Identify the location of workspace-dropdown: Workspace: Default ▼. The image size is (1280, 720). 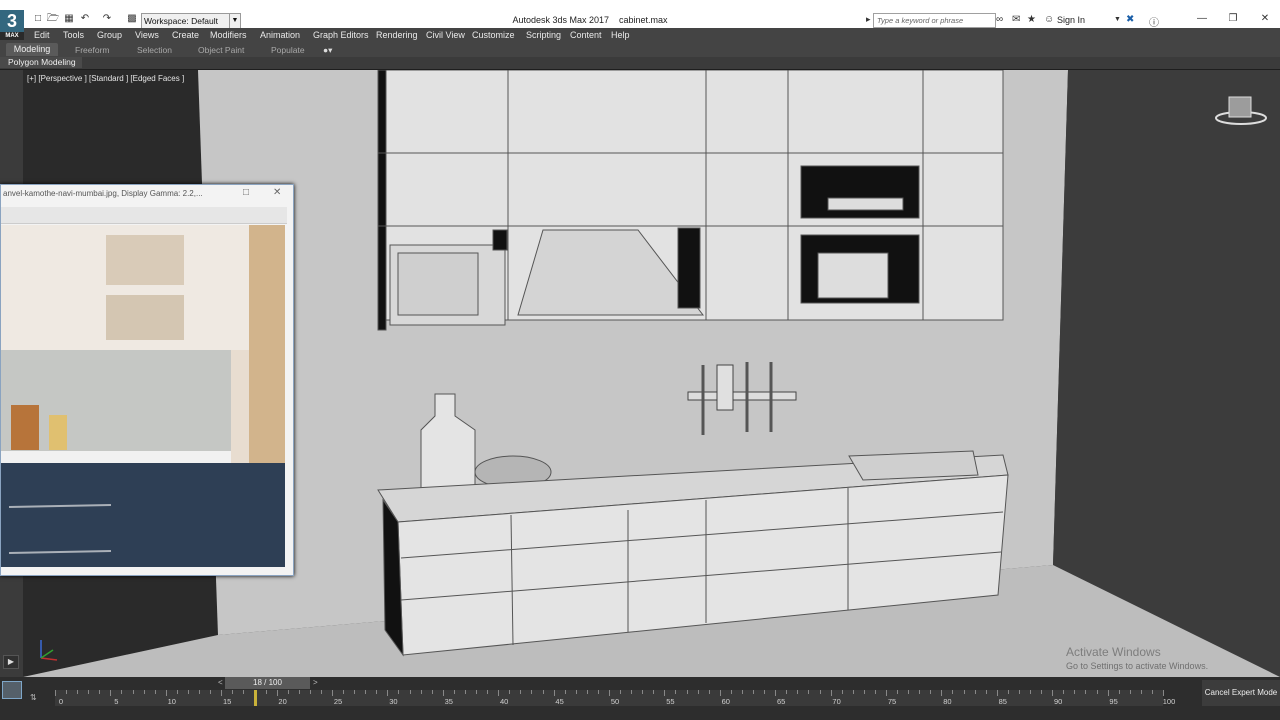
(191, 21).